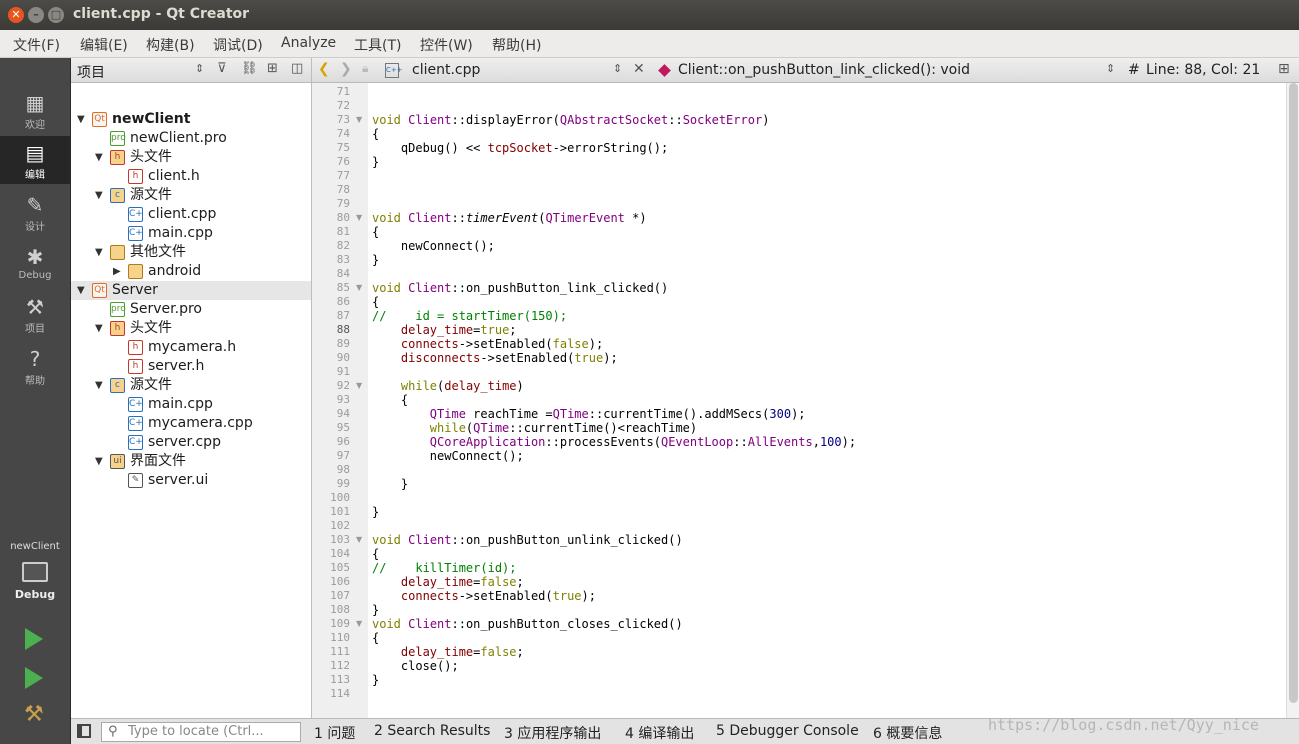 The image size is (1299, 744). What do you see at coordinates (238, 45) in the screenshot?
I see `menu-debug: 调试(D)` at bounding box center [238, 45].